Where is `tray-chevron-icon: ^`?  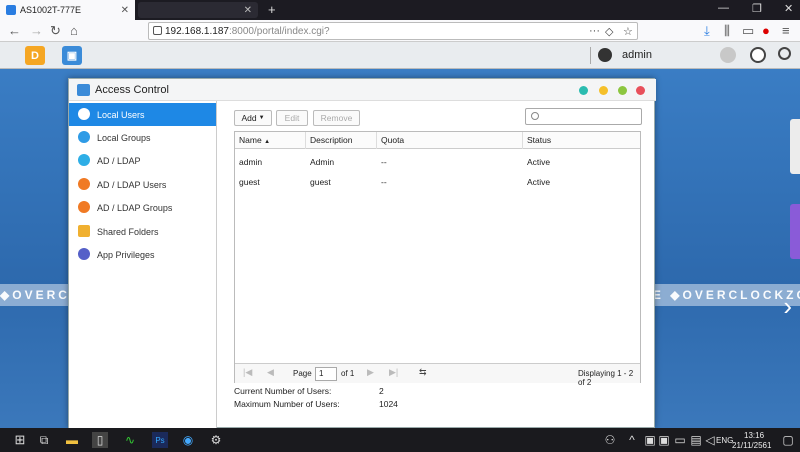 tray-chevron-icon: ^ is located at coordinates (632, 440).